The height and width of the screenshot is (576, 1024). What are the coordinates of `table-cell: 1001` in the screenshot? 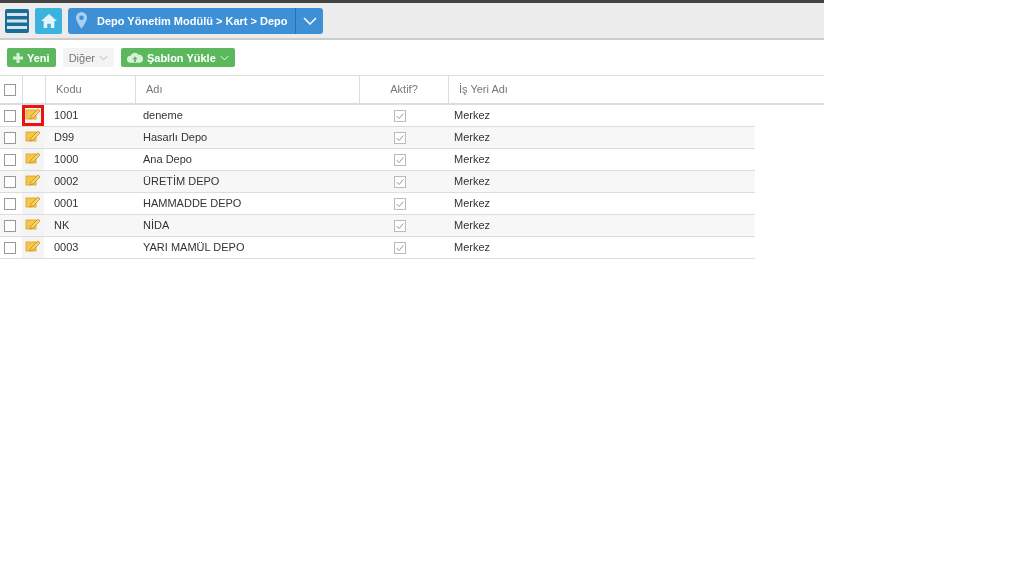 It's located at (88, 115).